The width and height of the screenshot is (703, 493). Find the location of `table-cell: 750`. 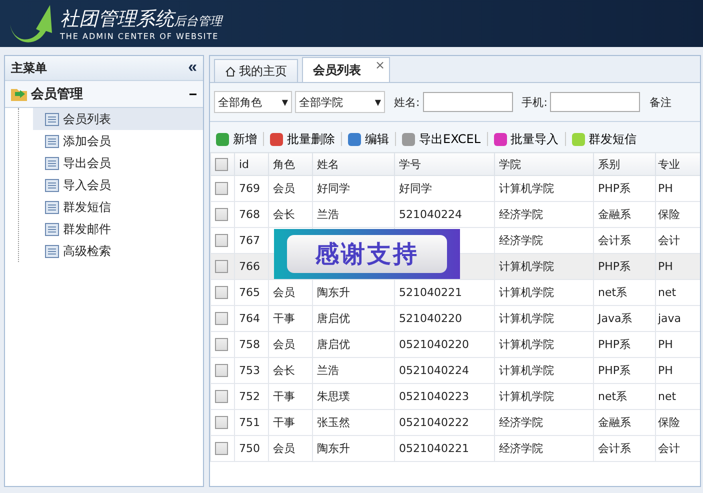

table-cell: 750 is located at coordinates (249, 448).